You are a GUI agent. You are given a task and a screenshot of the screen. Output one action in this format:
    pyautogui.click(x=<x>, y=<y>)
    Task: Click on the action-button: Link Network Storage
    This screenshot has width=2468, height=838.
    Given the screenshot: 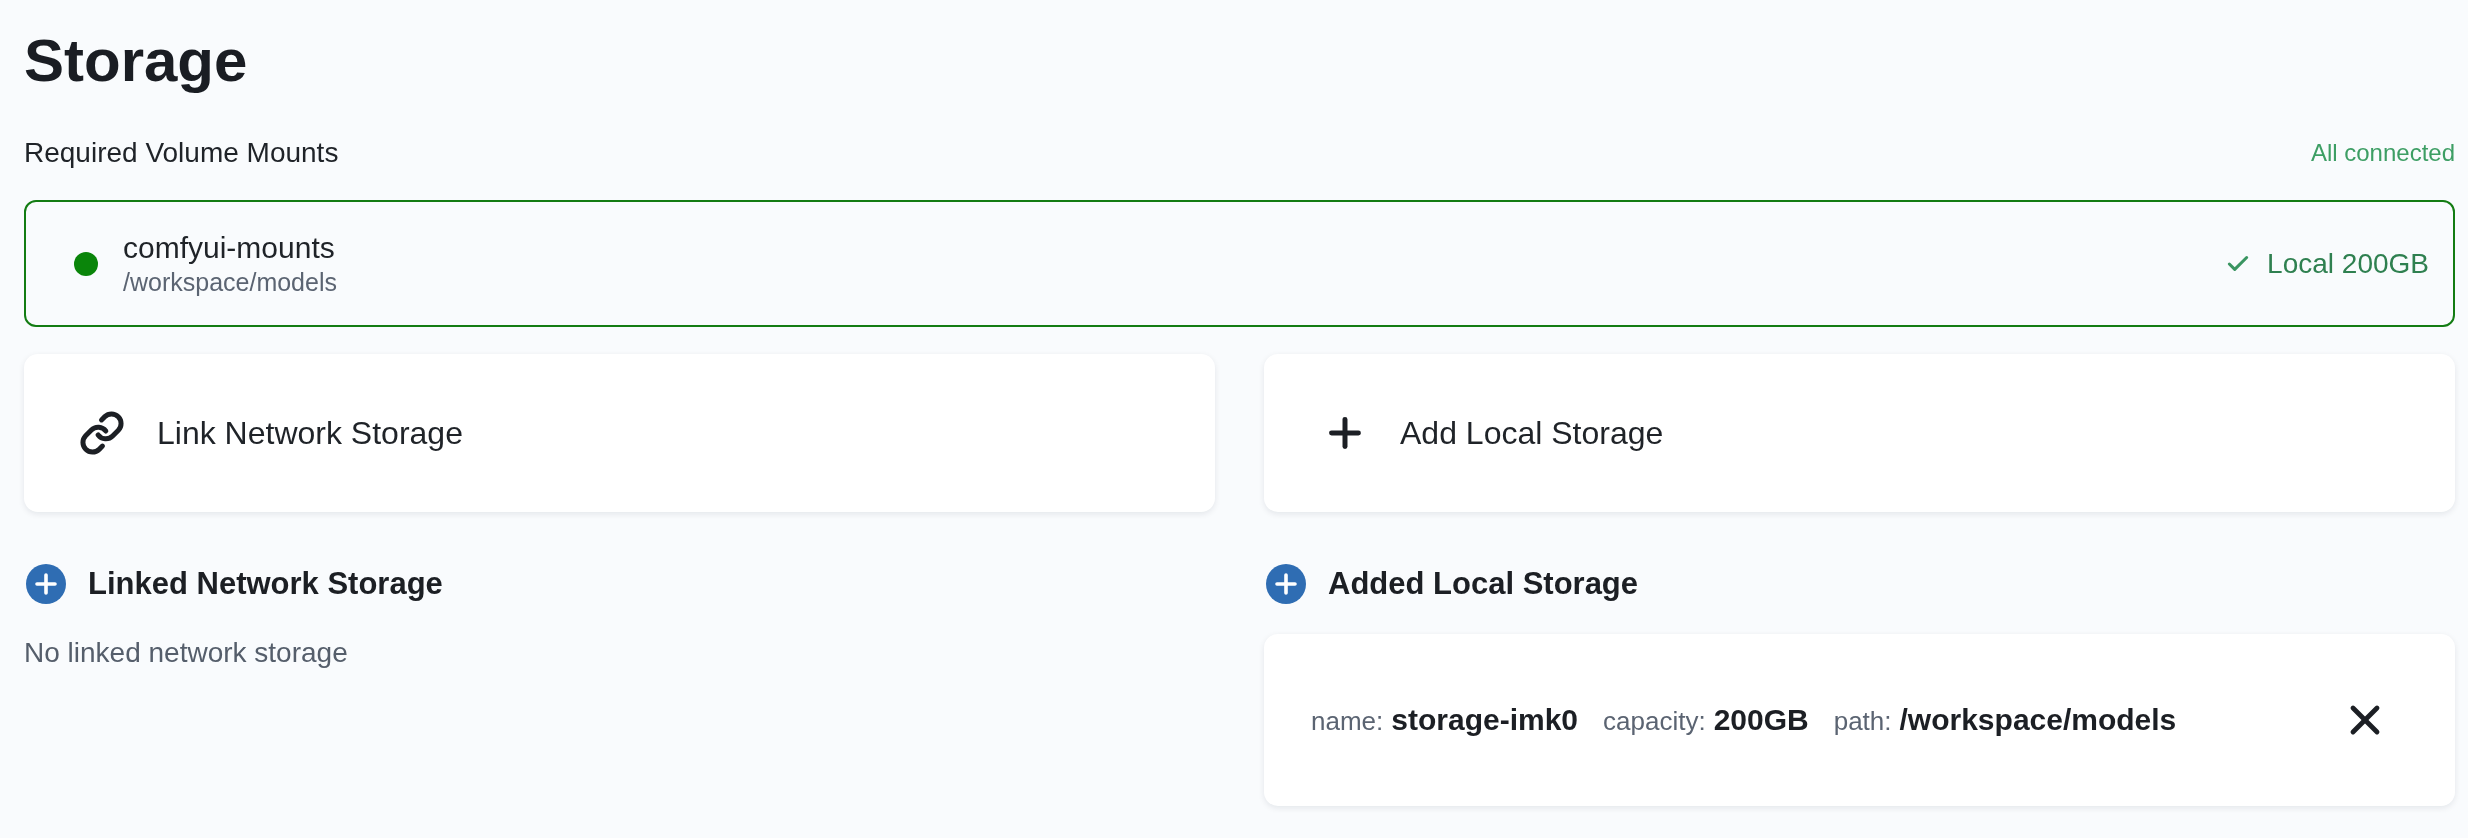 What is the action you would take?
    pyautogui.click(x=619, y=433)
    